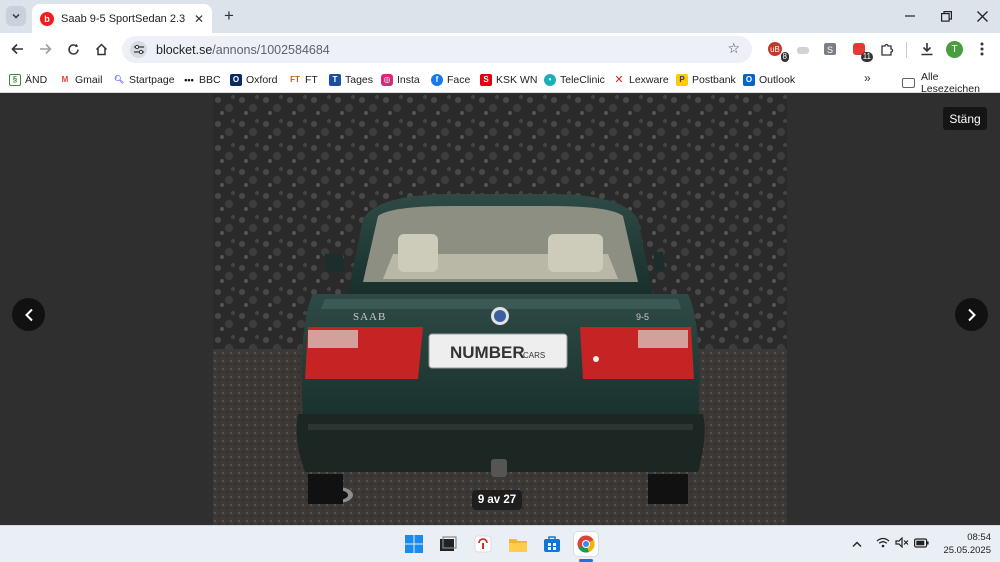  I want to click on outlook-icon: O, so click(749, 79).